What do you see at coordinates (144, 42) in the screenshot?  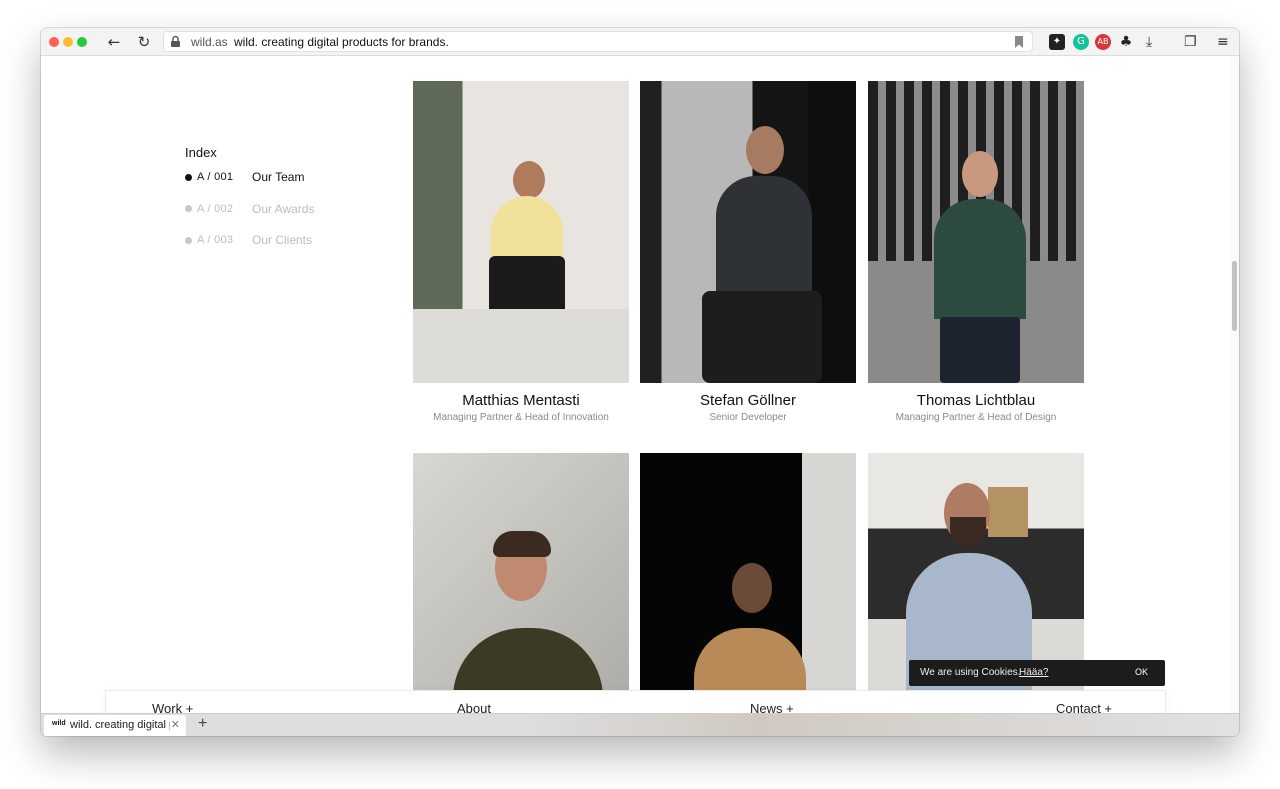 I see `reload-icon: ↻` at bounding box center [144, 42].